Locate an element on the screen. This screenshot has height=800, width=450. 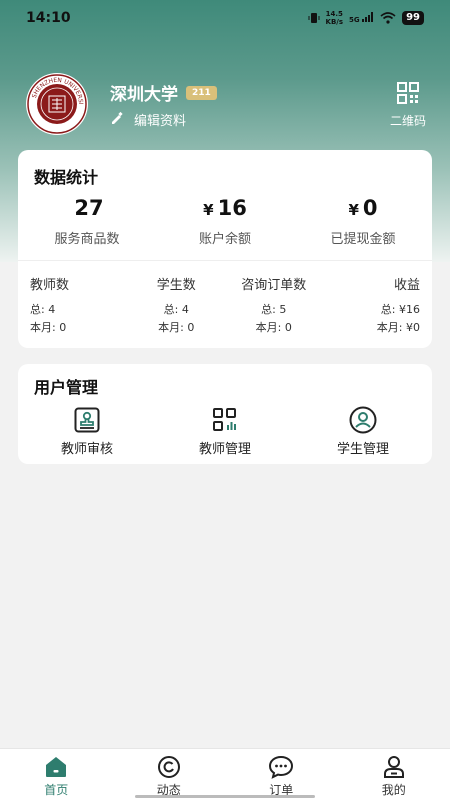
profile-header: SHENZHEN UNIVERSITY 深圳大学 211 编辑资料 二维码 is located at coordinates (225, 104).